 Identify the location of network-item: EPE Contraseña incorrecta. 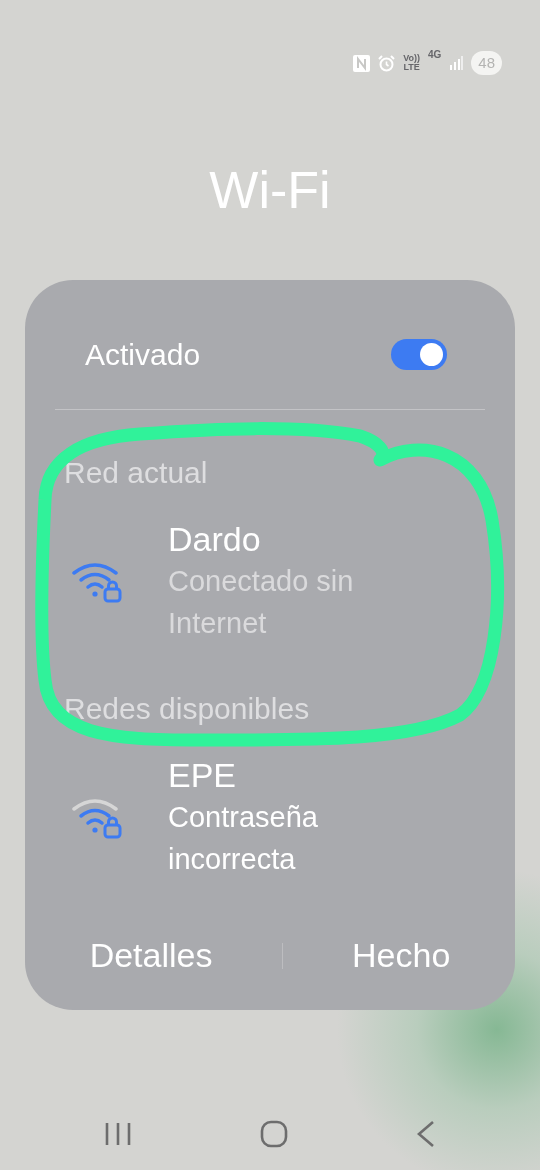
(274, 816).